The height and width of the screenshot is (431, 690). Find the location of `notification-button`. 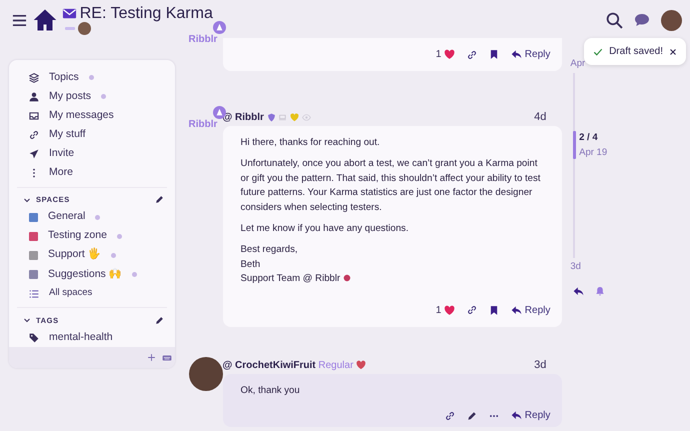

notification-button is located at coordinates (600, 291).